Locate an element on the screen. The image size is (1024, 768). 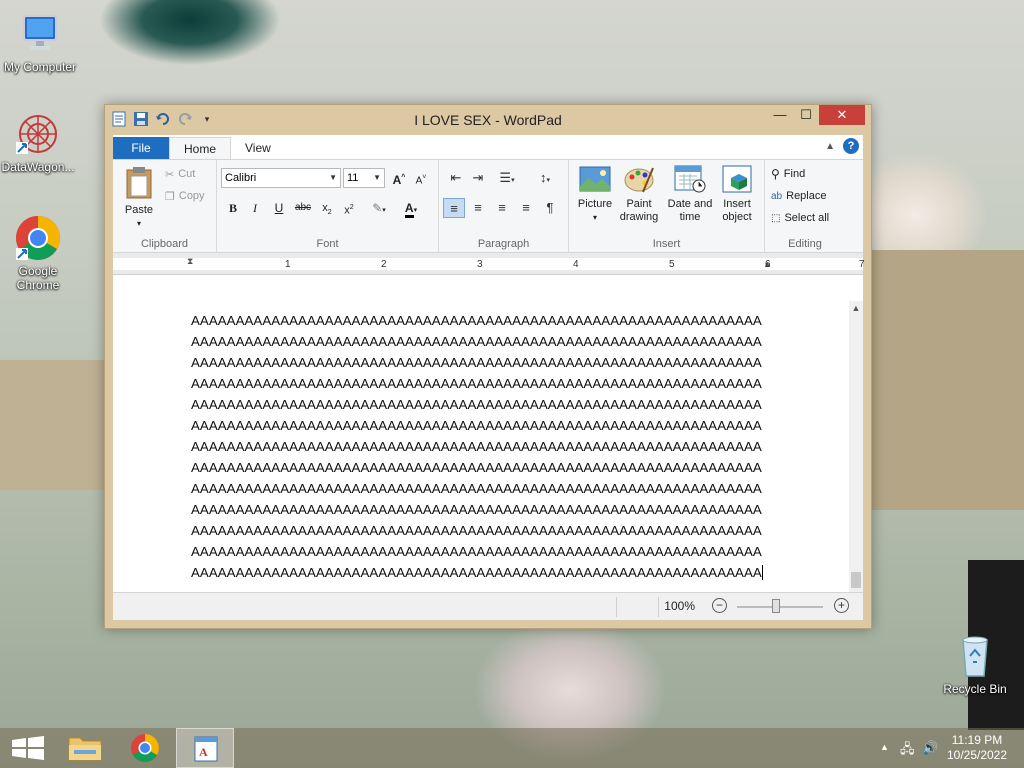
volume-icon: 🔊 is located at coordinates (930, 748).